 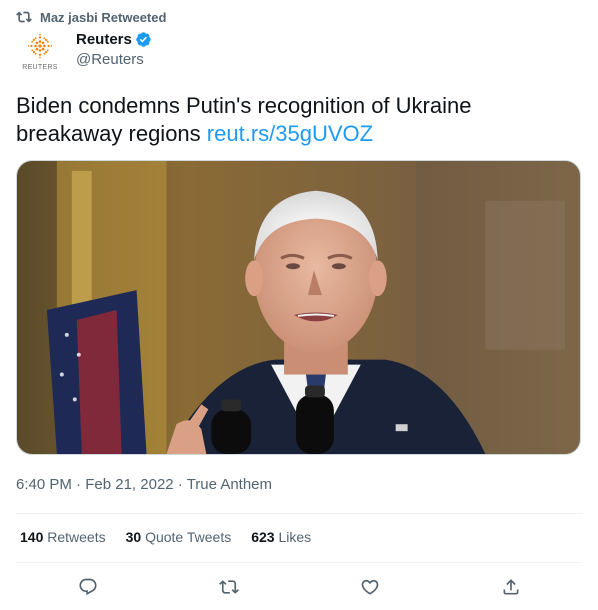 What do you see at coordinates (44, 484) in the screenshot?
I see `tweet-time: 6:40 PM` at bounding box center [44, 484].